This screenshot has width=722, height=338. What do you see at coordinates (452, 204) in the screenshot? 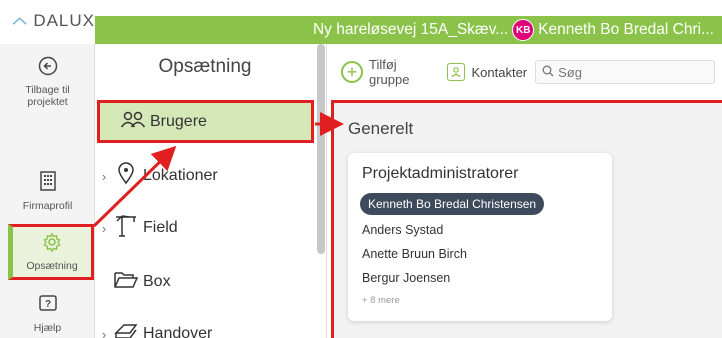
I see `user-chip-highlighted: Kenneth Bo Bredal Christensen` at bounding box center [452, 204].